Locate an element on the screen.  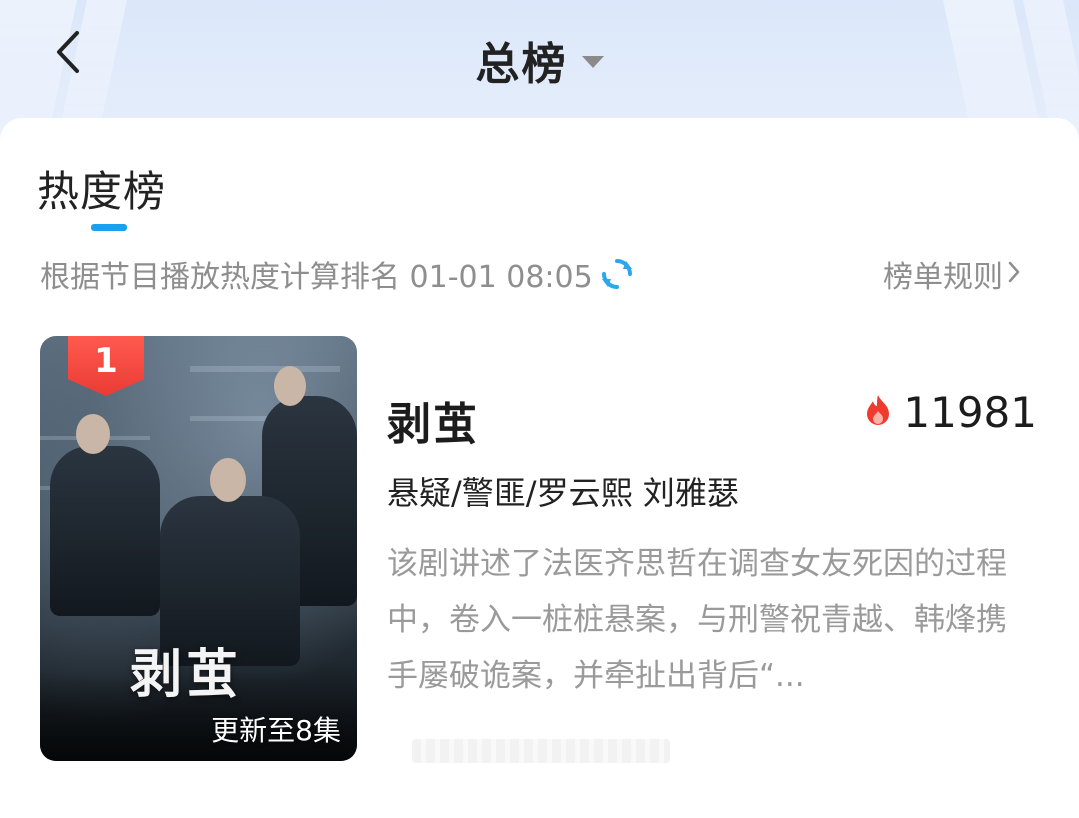
chevron-right-icon is located at coordinates (1014, 274).